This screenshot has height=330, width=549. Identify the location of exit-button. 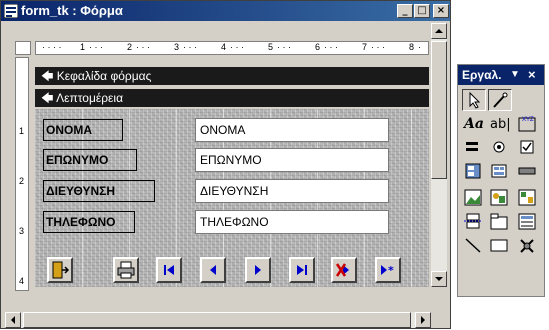
(60, 270).